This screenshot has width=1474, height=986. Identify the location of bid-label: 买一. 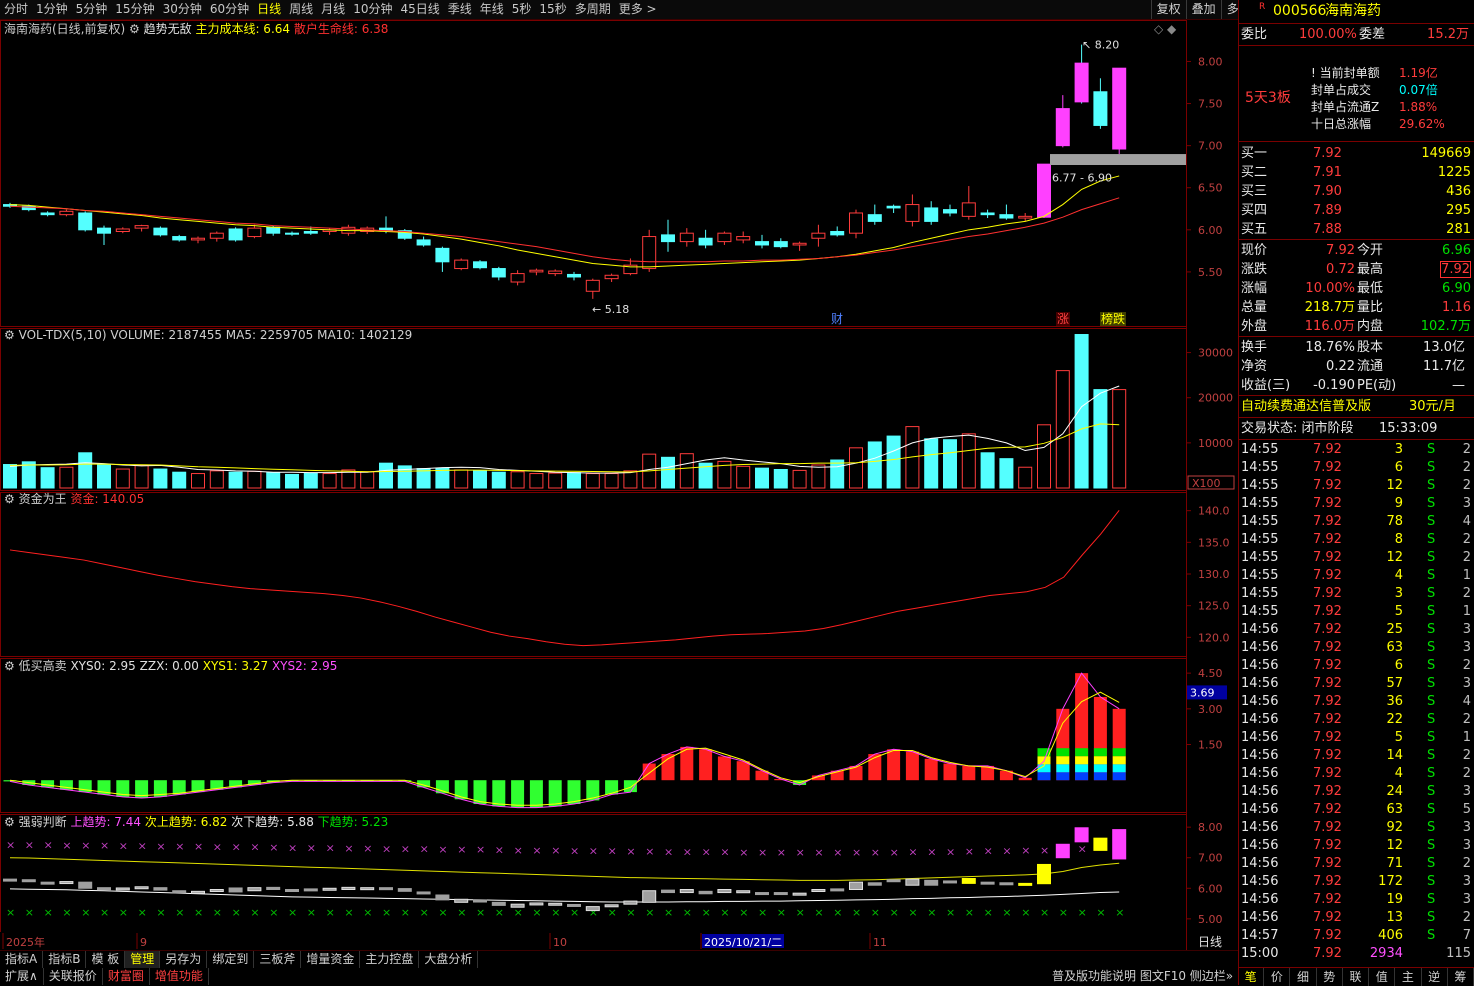
(1254, 153).